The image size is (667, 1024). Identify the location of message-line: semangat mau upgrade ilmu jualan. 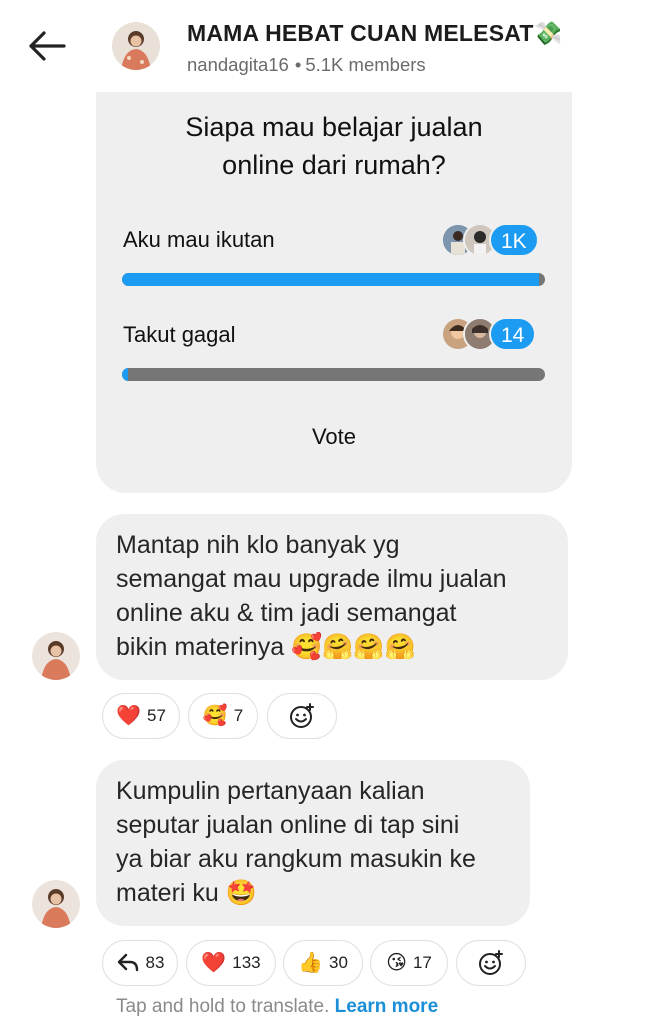
(311, 579).